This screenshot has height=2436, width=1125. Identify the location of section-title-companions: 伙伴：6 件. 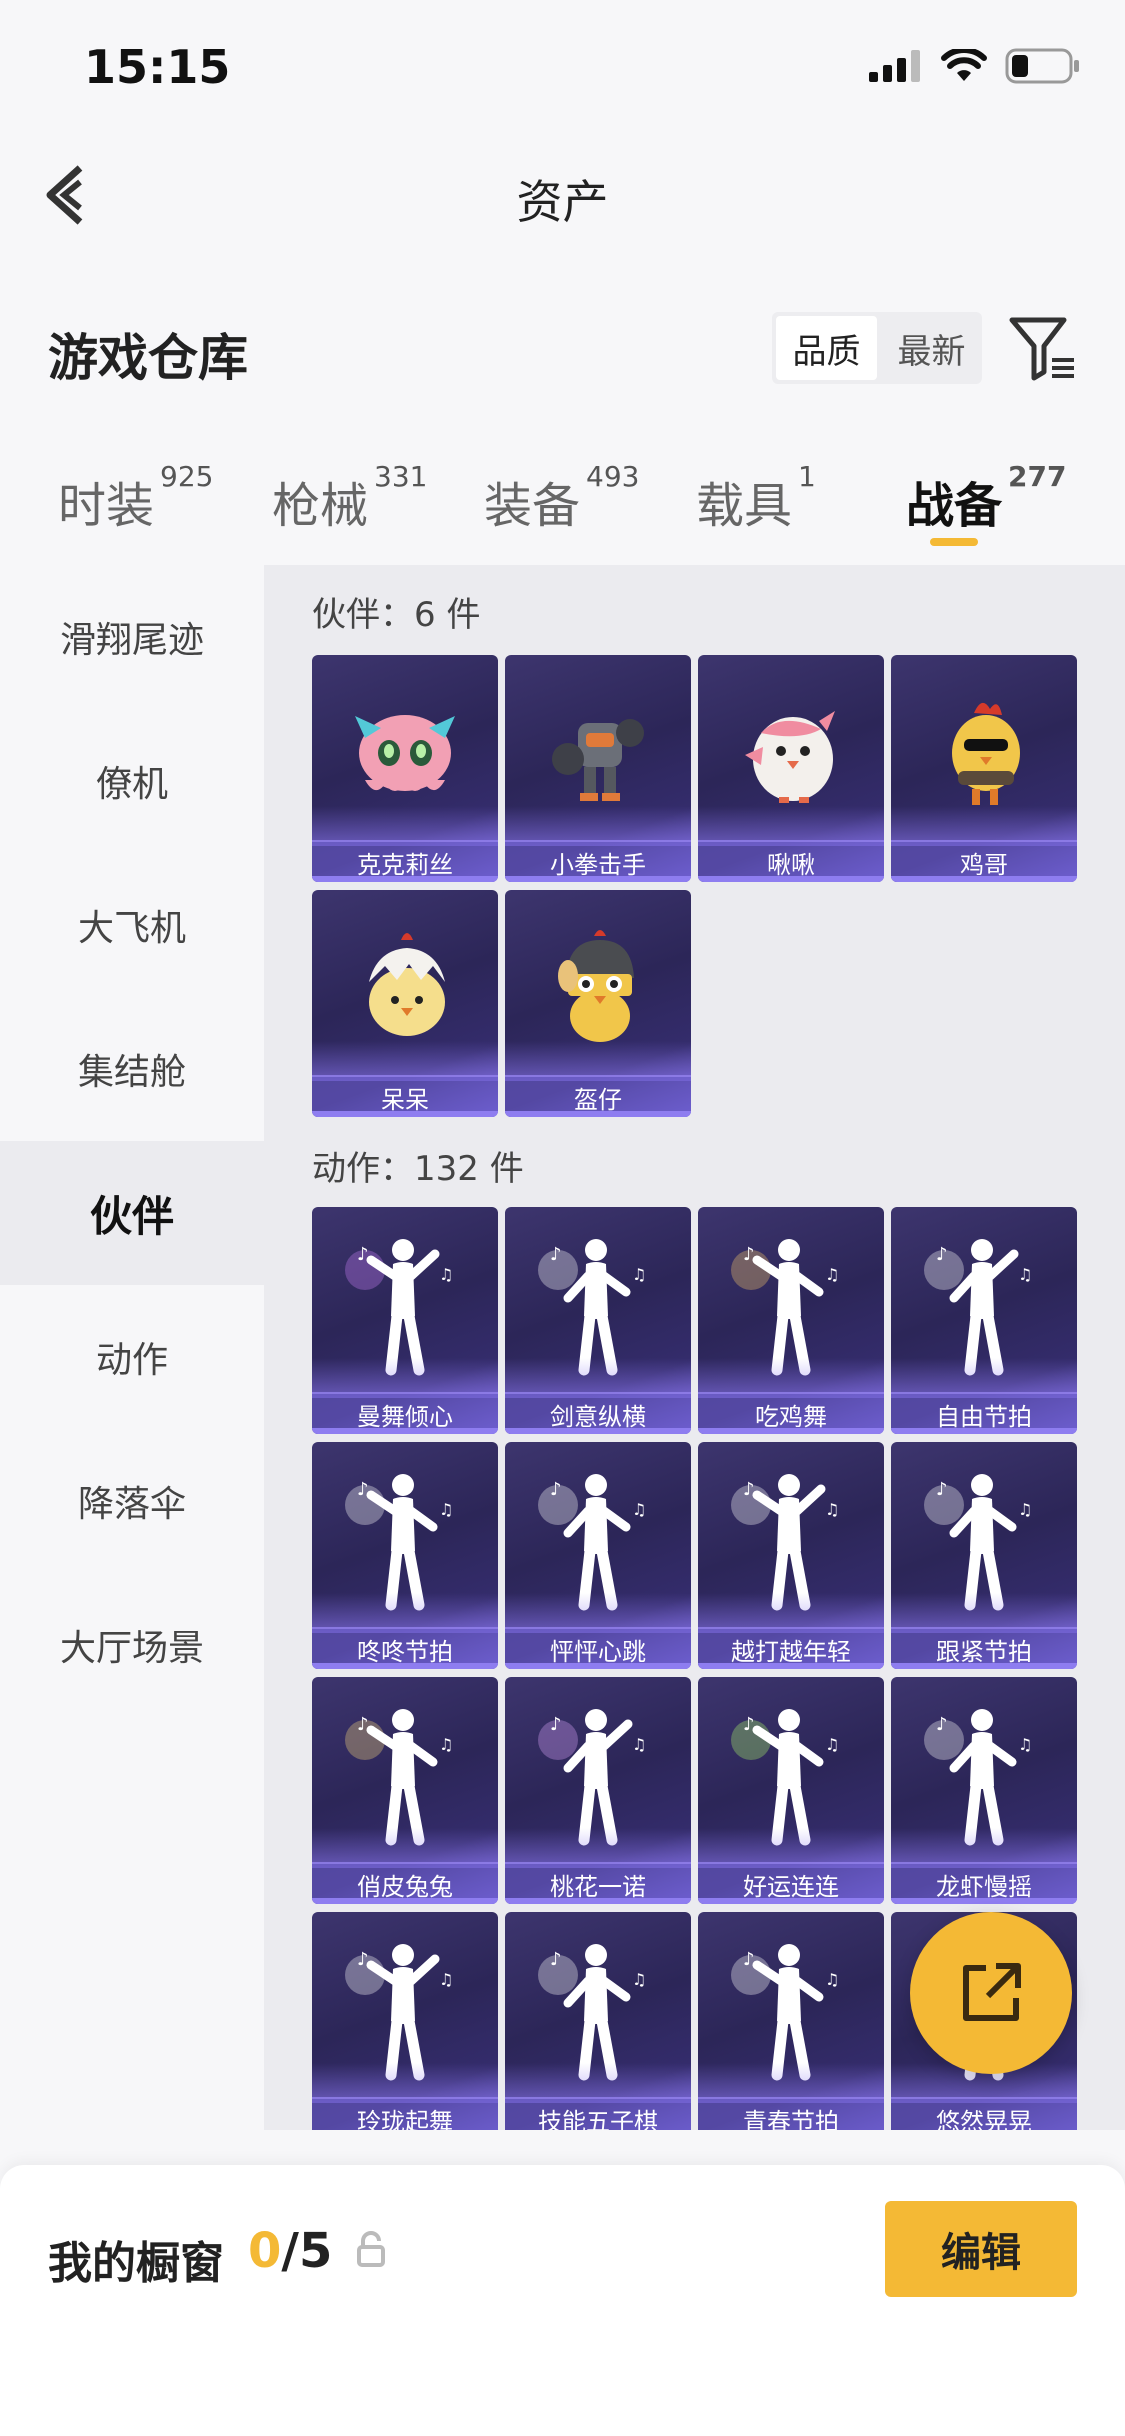
(396, 615).